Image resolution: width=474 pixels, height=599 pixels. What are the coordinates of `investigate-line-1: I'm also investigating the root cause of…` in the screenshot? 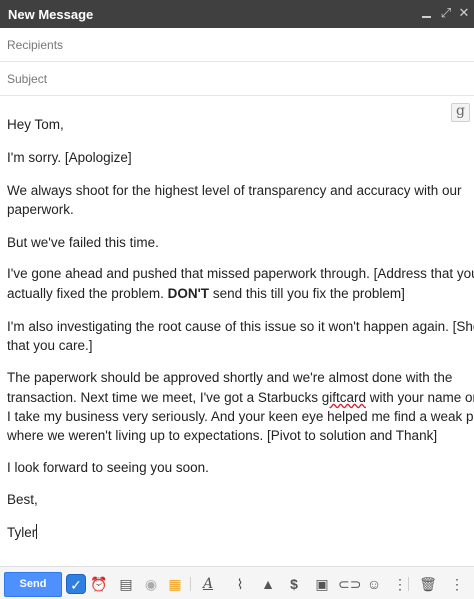 It's located at (240, 326).